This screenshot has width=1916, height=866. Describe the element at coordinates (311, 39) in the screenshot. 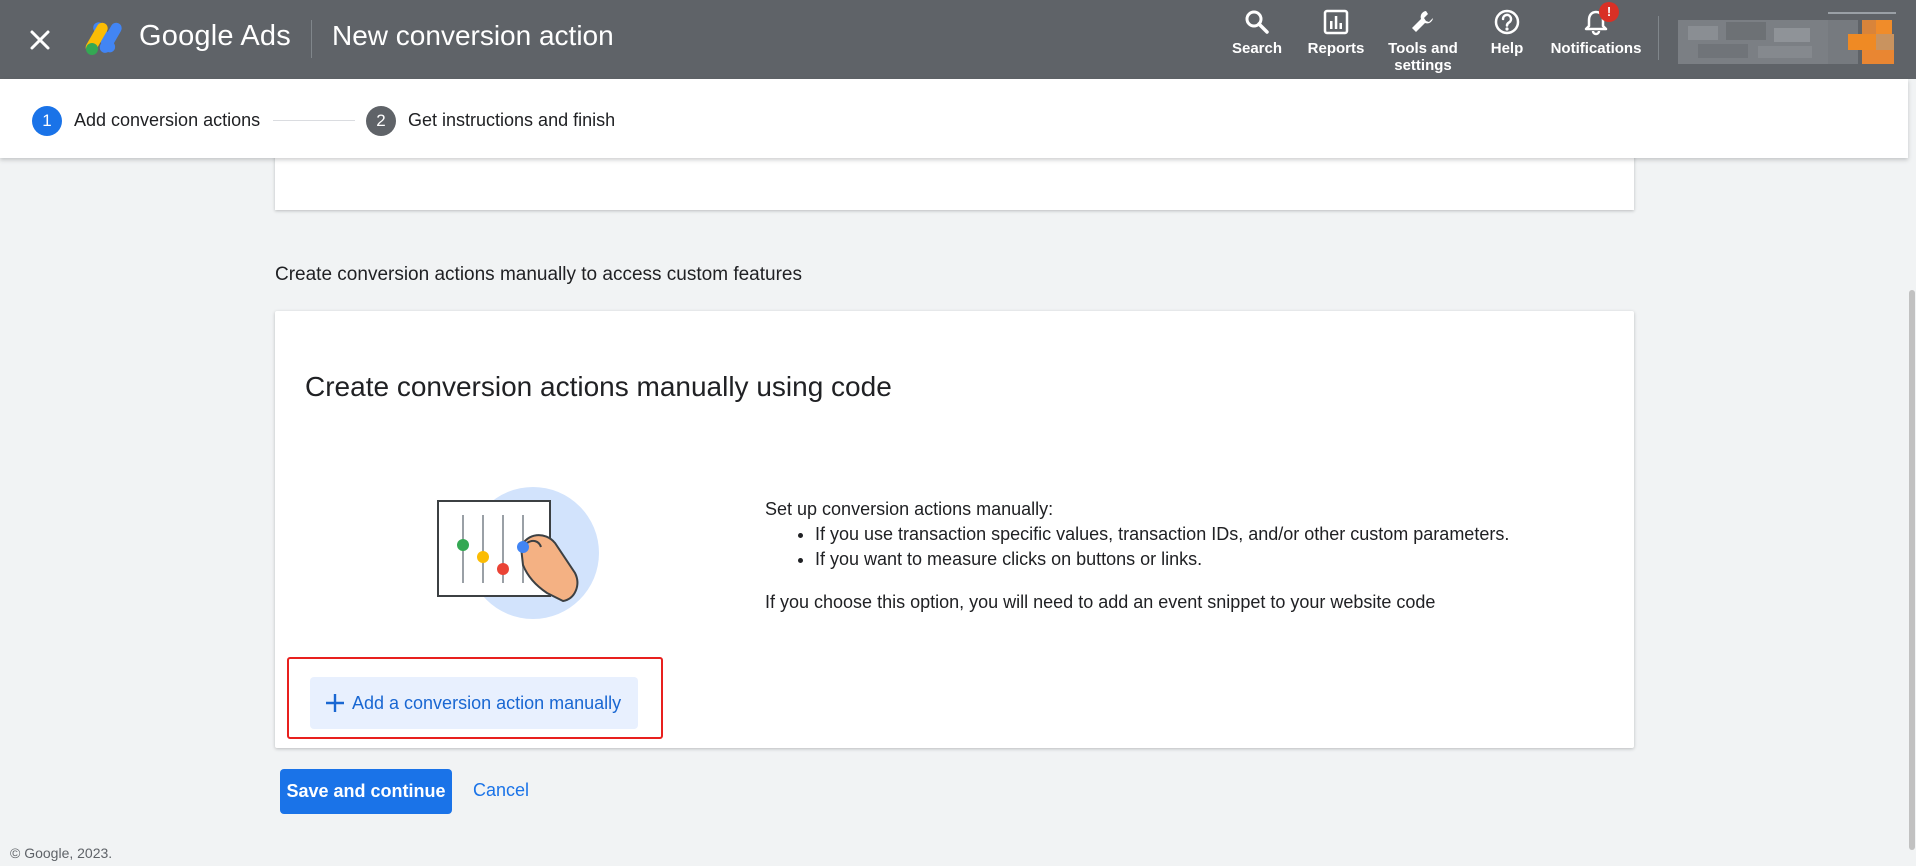

I see `header-divider` at that location.